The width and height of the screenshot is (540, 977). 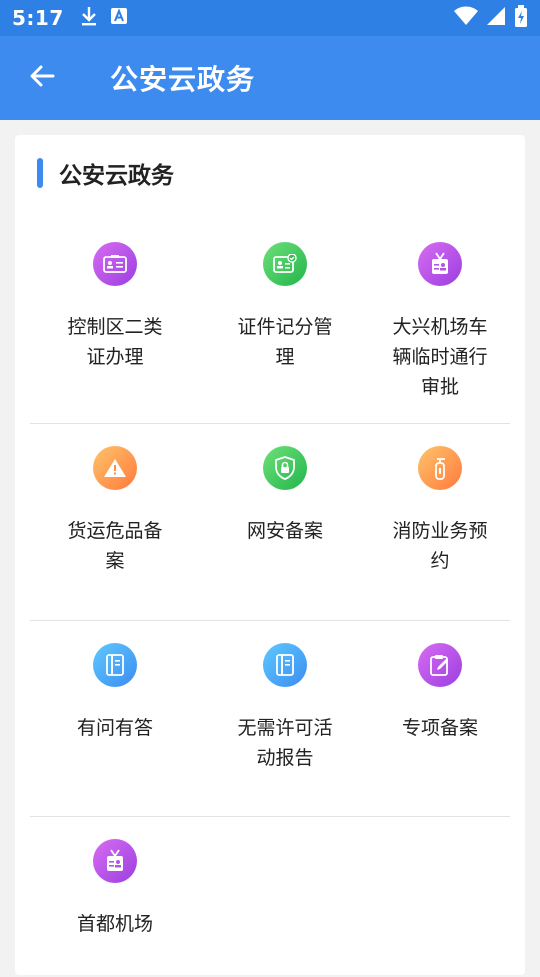 I want to click on service-item-license-points: 证件记分管理, so click(x=285, y=321).